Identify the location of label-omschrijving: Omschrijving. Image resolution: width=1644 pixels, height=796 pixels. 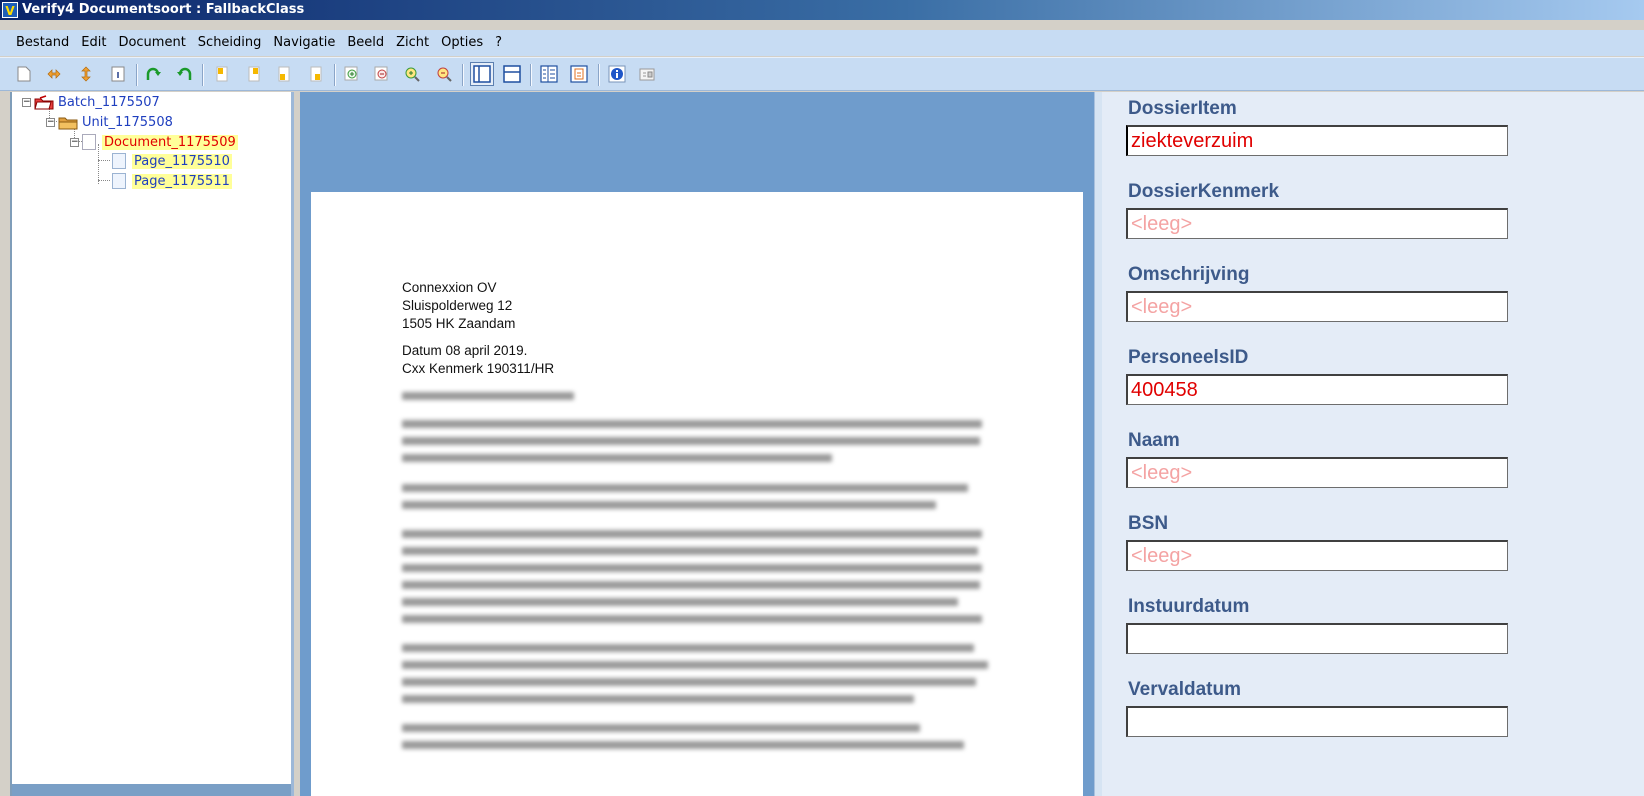
(1189, 274).